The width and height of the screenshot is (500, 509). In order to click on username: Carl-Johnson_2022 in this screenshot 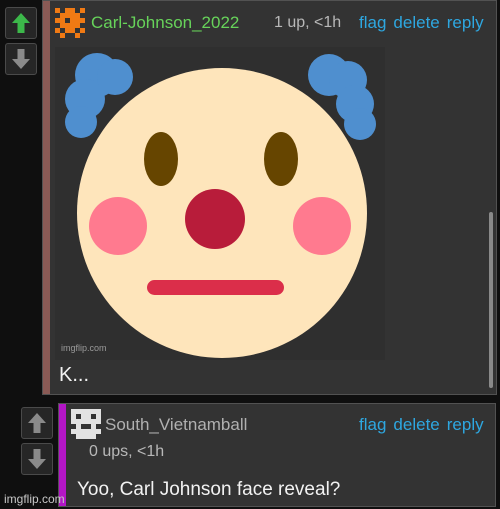, I will do `click(165, 23)`.